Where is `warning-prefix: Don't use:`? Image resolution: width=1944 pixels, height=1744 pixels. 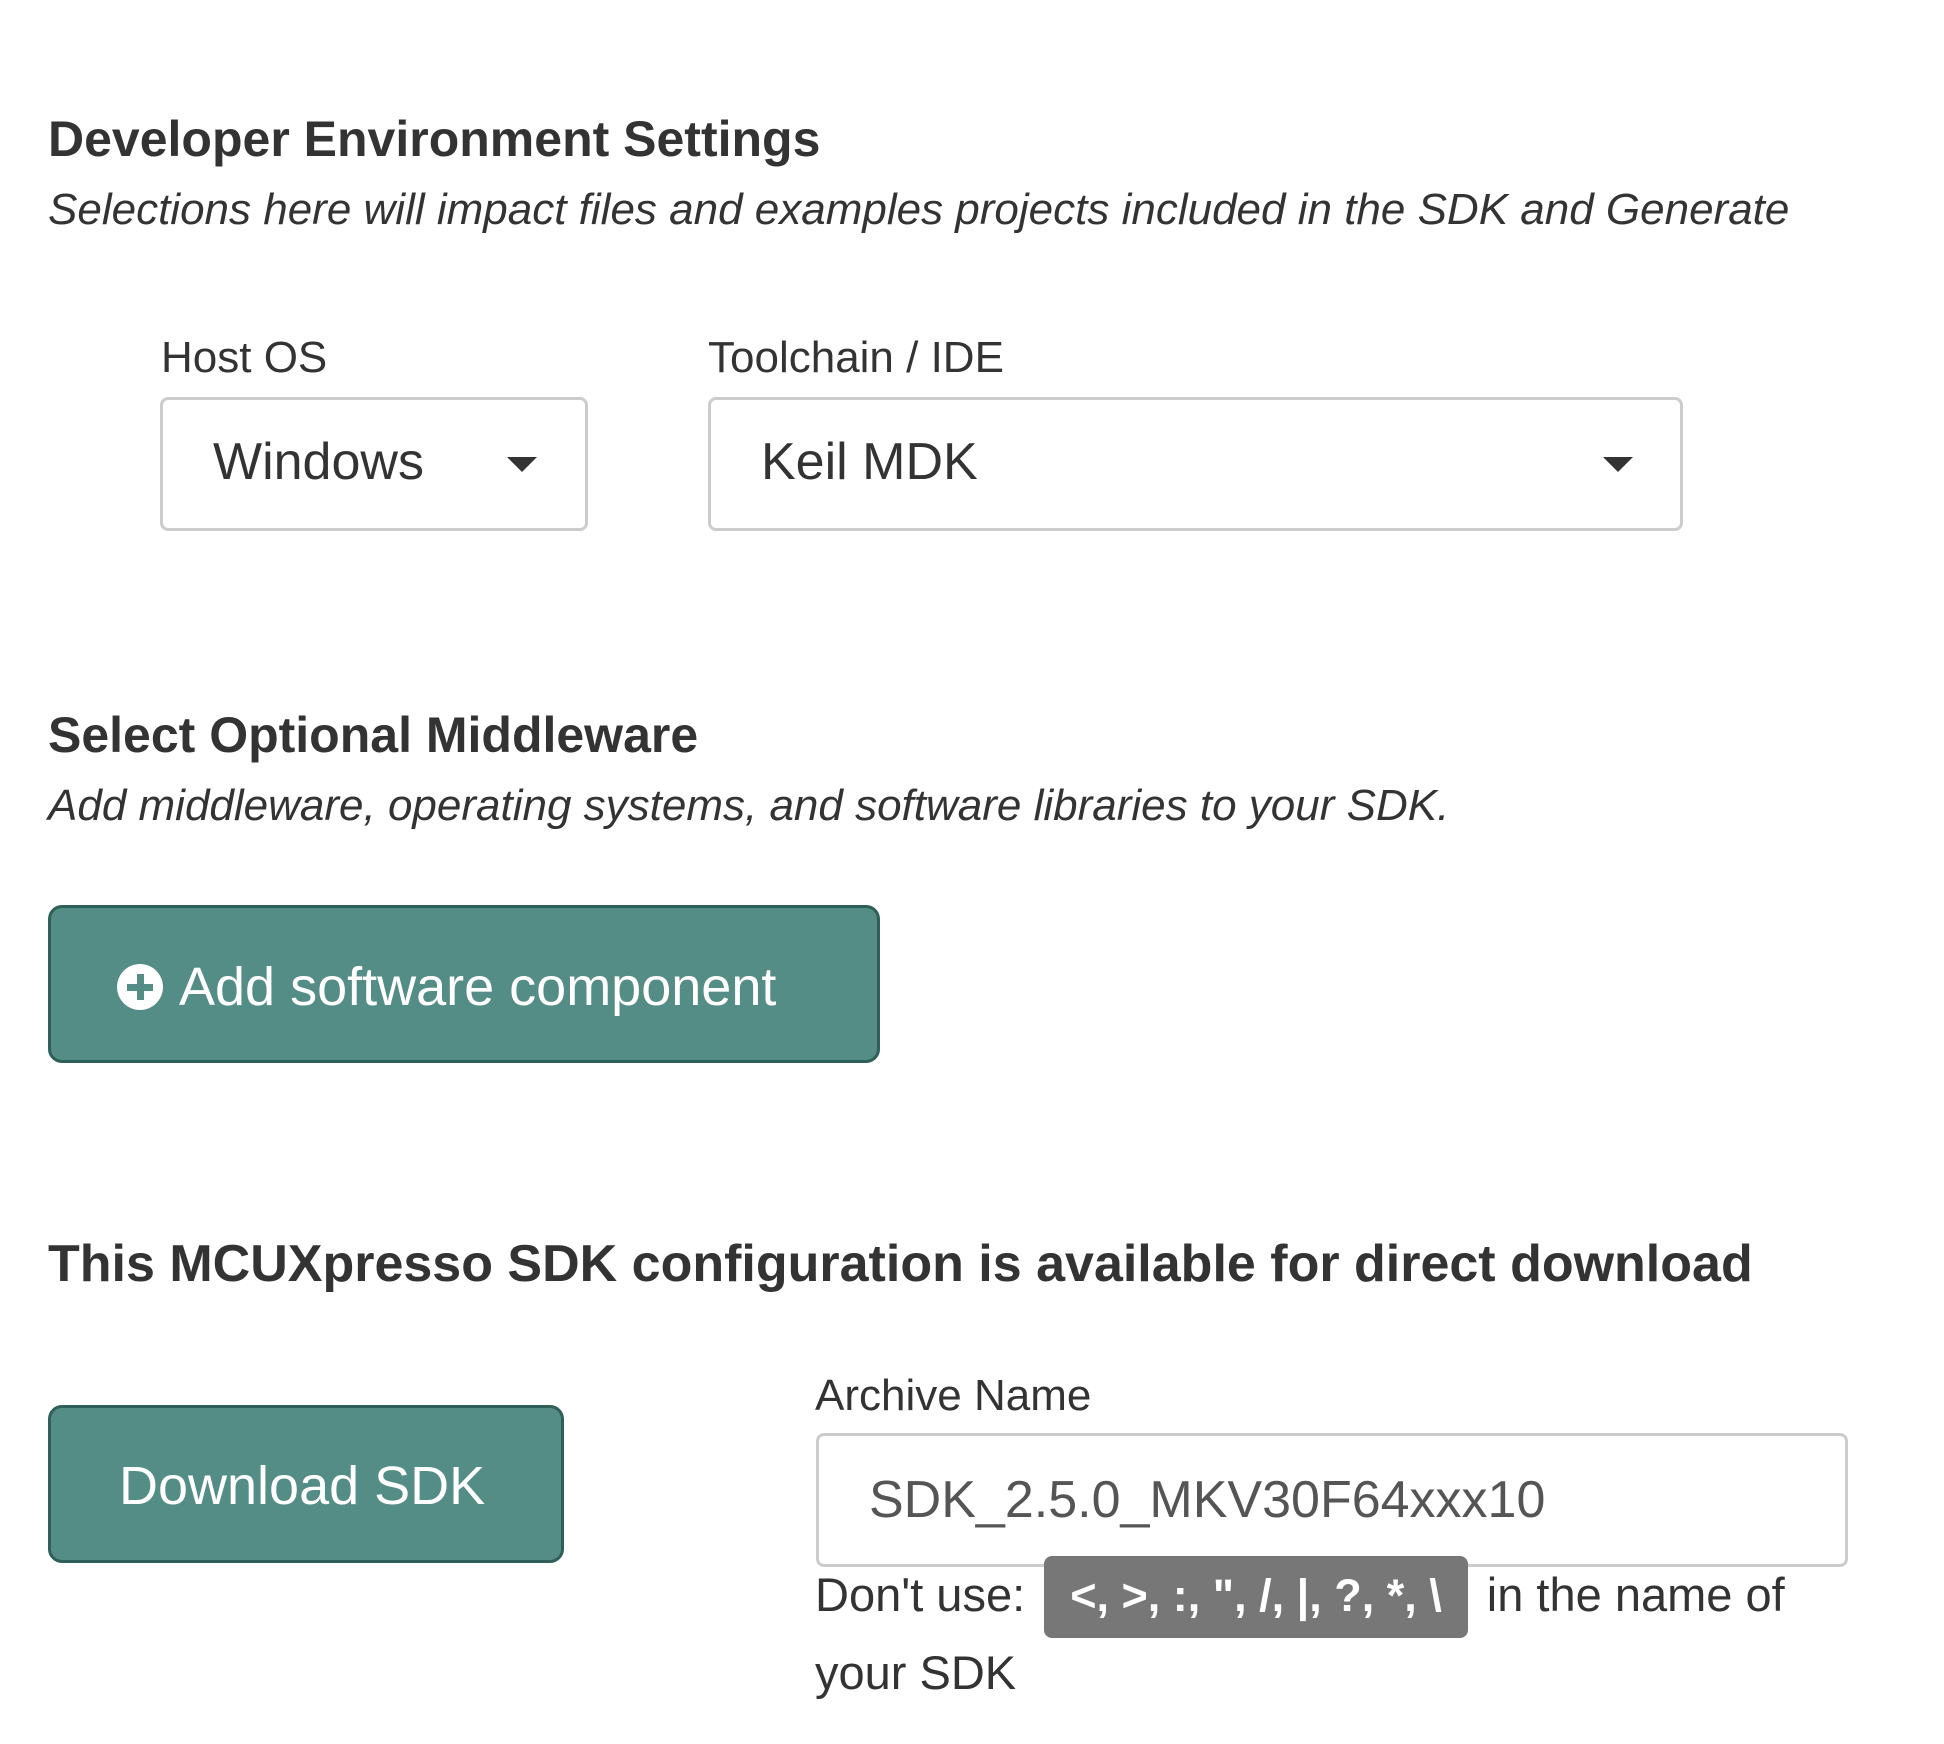
warning-prefix: Don't use: is located at coordinates (920, 1594).